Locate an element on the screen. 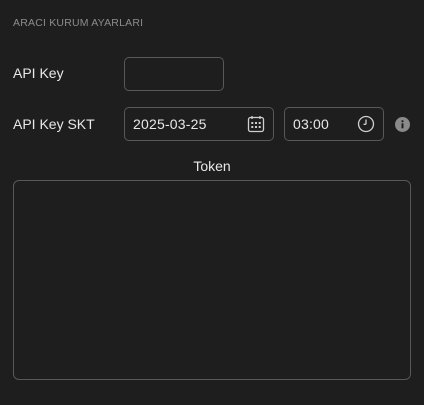 Image resolution: width=424 pixels, height=405 pixels. api-key-skt-time-input: 03:00 is located at coordinates (334, 124).